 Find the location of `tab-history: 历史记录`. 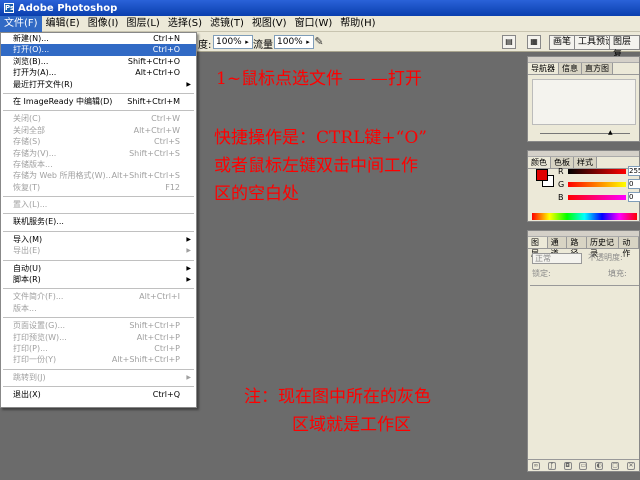

tab-history: 历史记录 is located at coordinates (603, 247).